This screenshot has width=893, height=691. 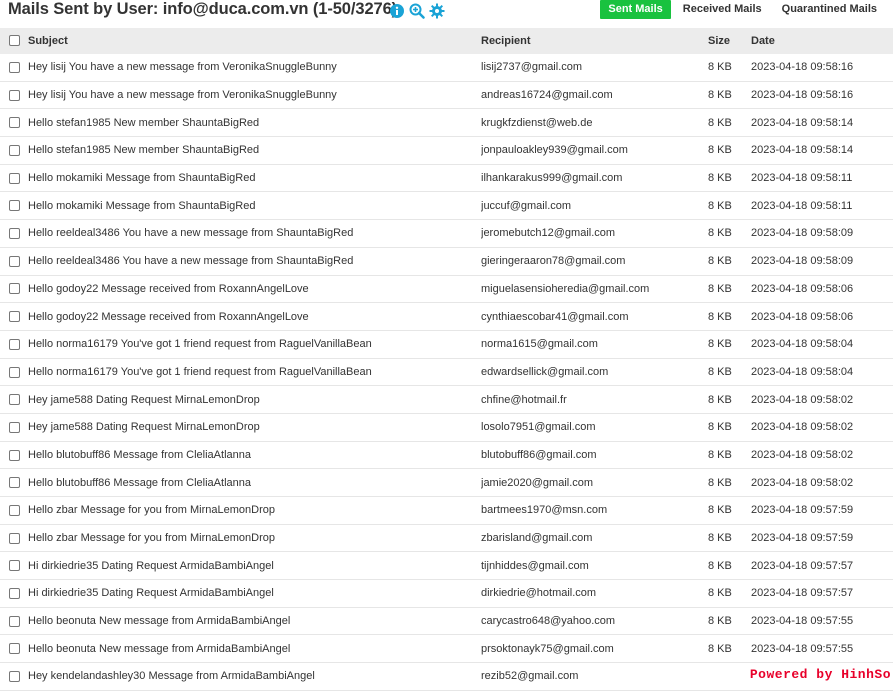 What do you see at coordinates (822, 261) in the screenshot?
I see `mail-date: 2023-04-18 09:58:09` at bounding box center [822, 261].